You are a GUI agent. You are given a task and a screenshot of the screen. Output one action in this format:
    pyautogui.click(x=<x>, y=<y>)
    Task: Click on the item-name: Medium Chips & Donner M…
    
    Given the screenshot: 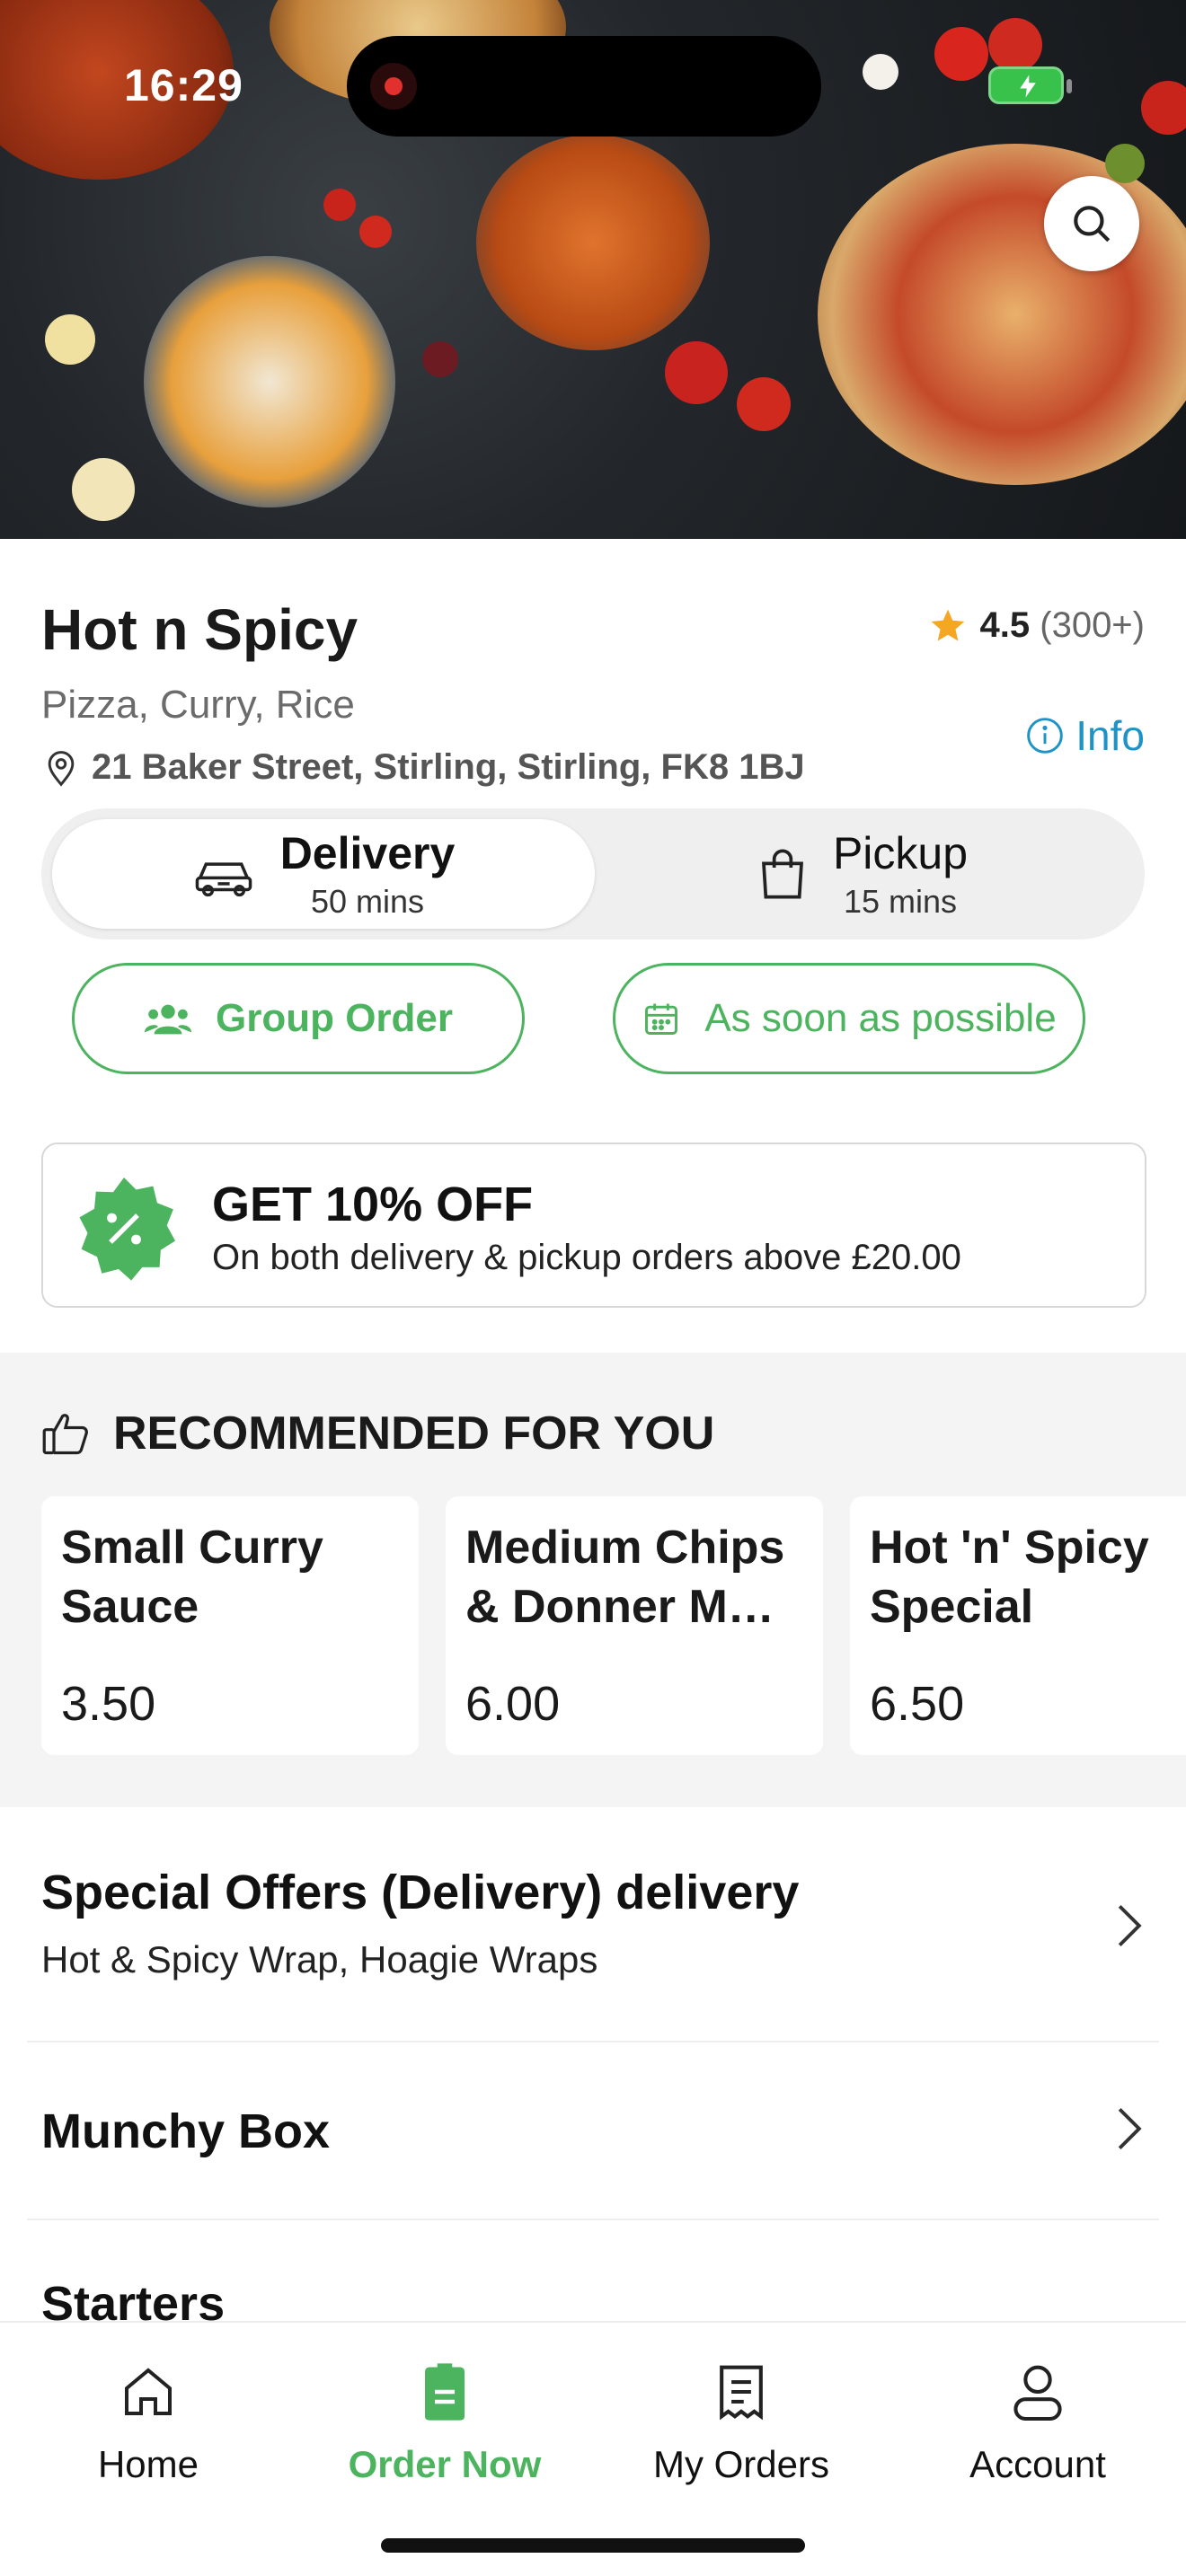 What is the action you would take?
    pyautogui.click(x=625, y=1577)
    